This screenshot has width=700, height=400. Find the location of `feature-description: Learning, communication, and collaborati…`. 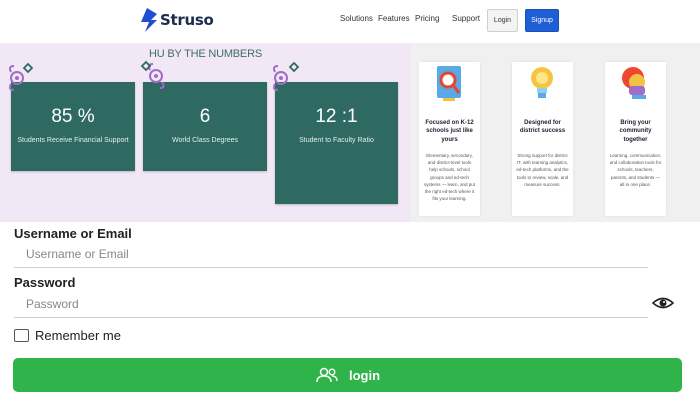

feature-description: Learning, communication, and collaborati… is located at coordinates (635, 170).